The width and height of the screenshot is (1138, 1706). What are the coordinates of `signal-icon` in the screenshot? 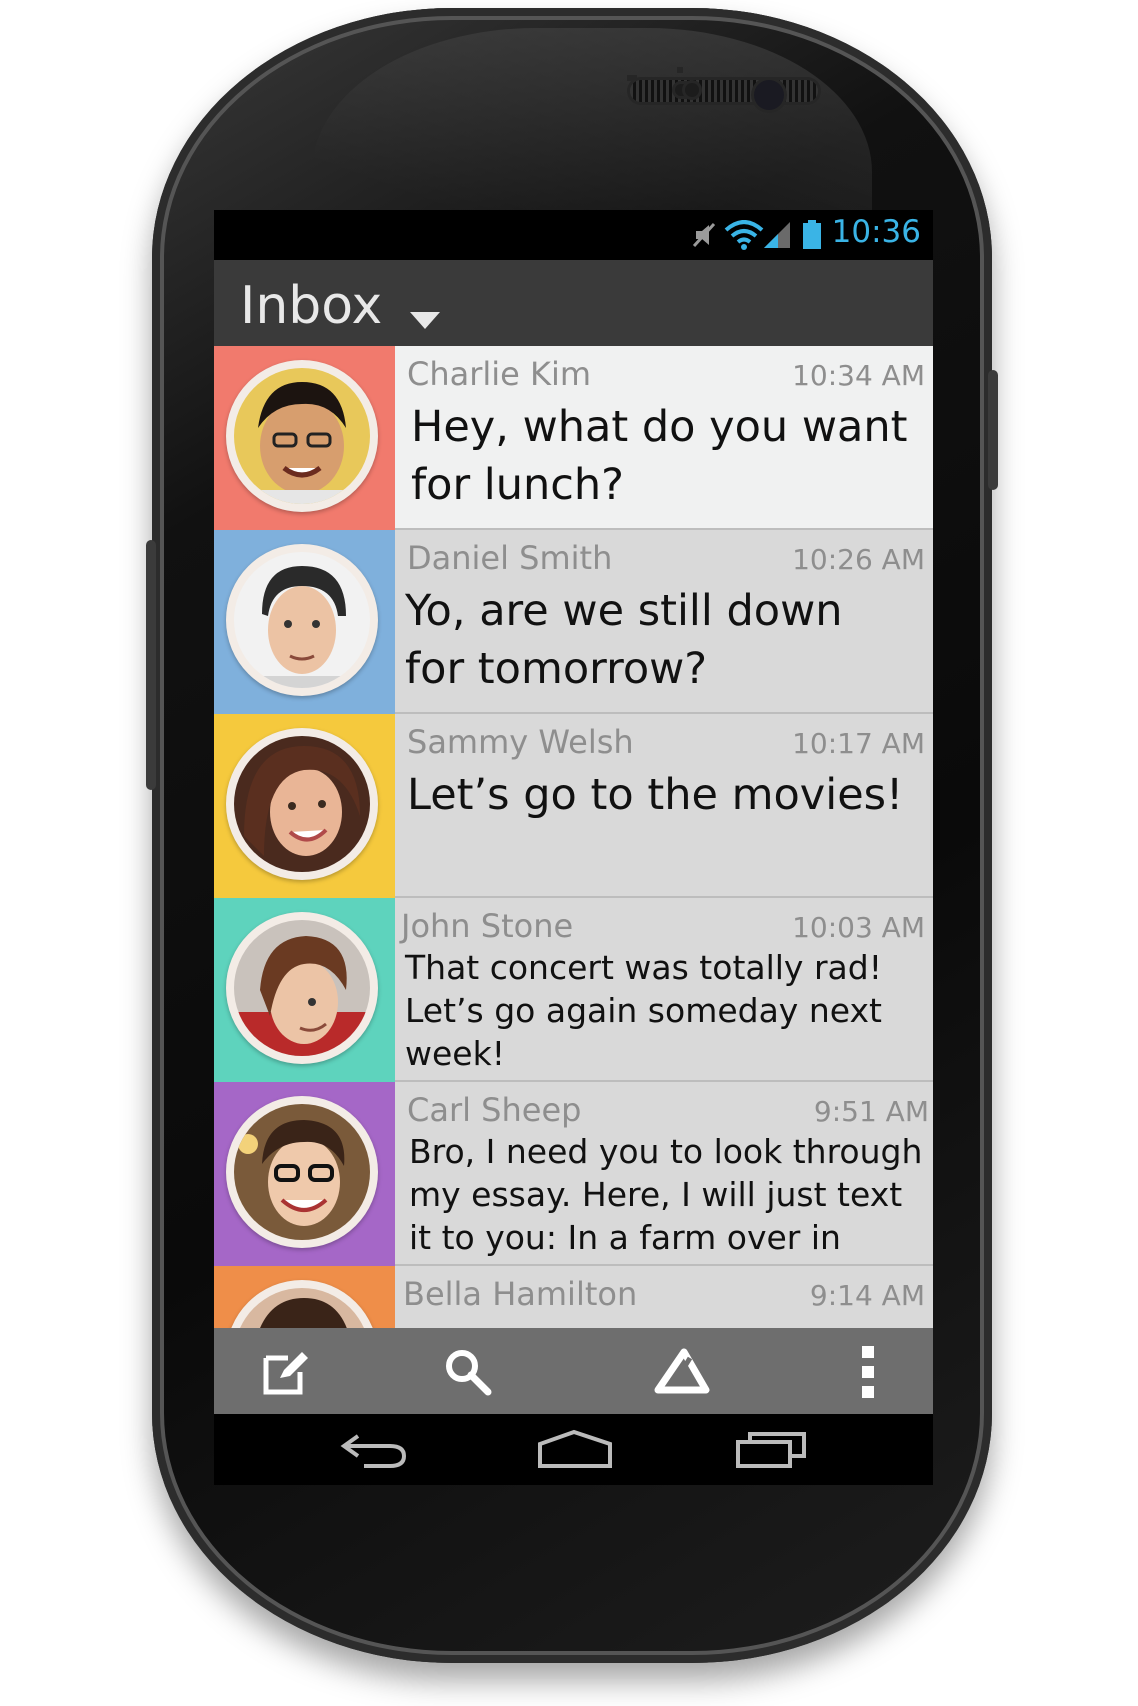 It's located at (777, 235).